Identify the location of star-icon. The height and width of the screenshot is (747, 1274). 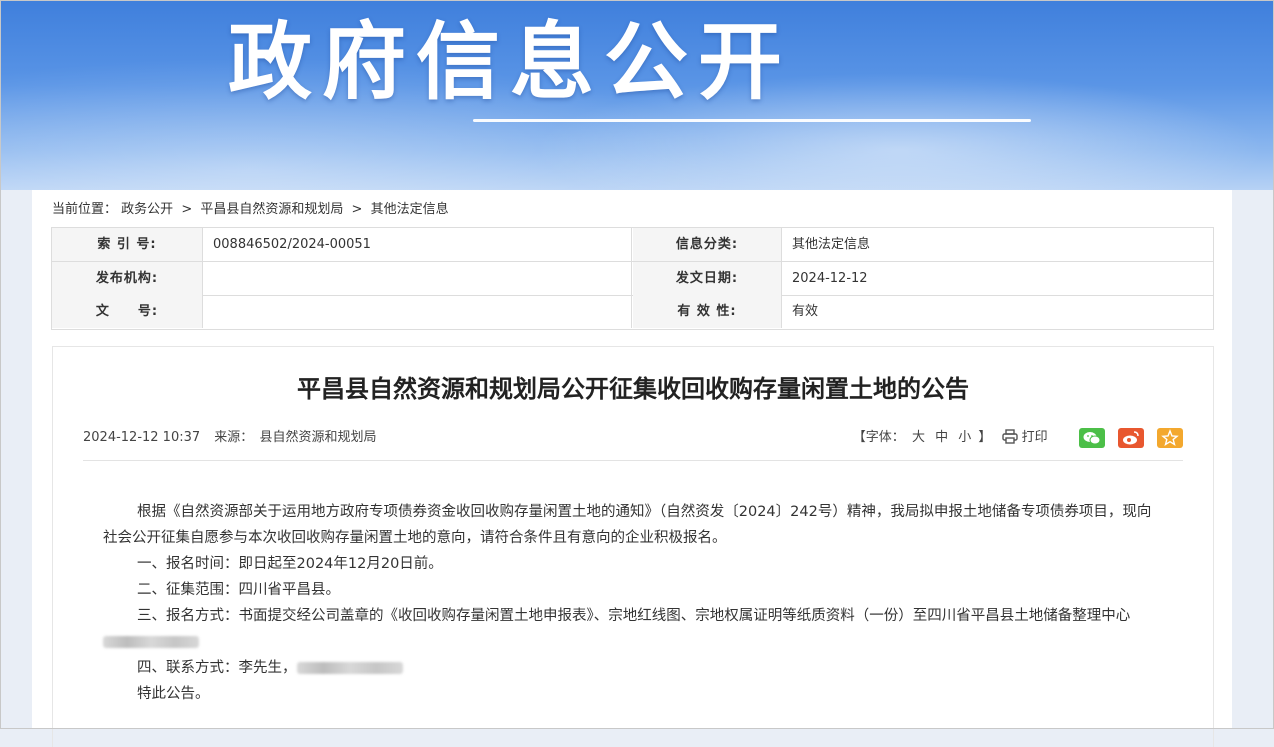
(1170, 437).